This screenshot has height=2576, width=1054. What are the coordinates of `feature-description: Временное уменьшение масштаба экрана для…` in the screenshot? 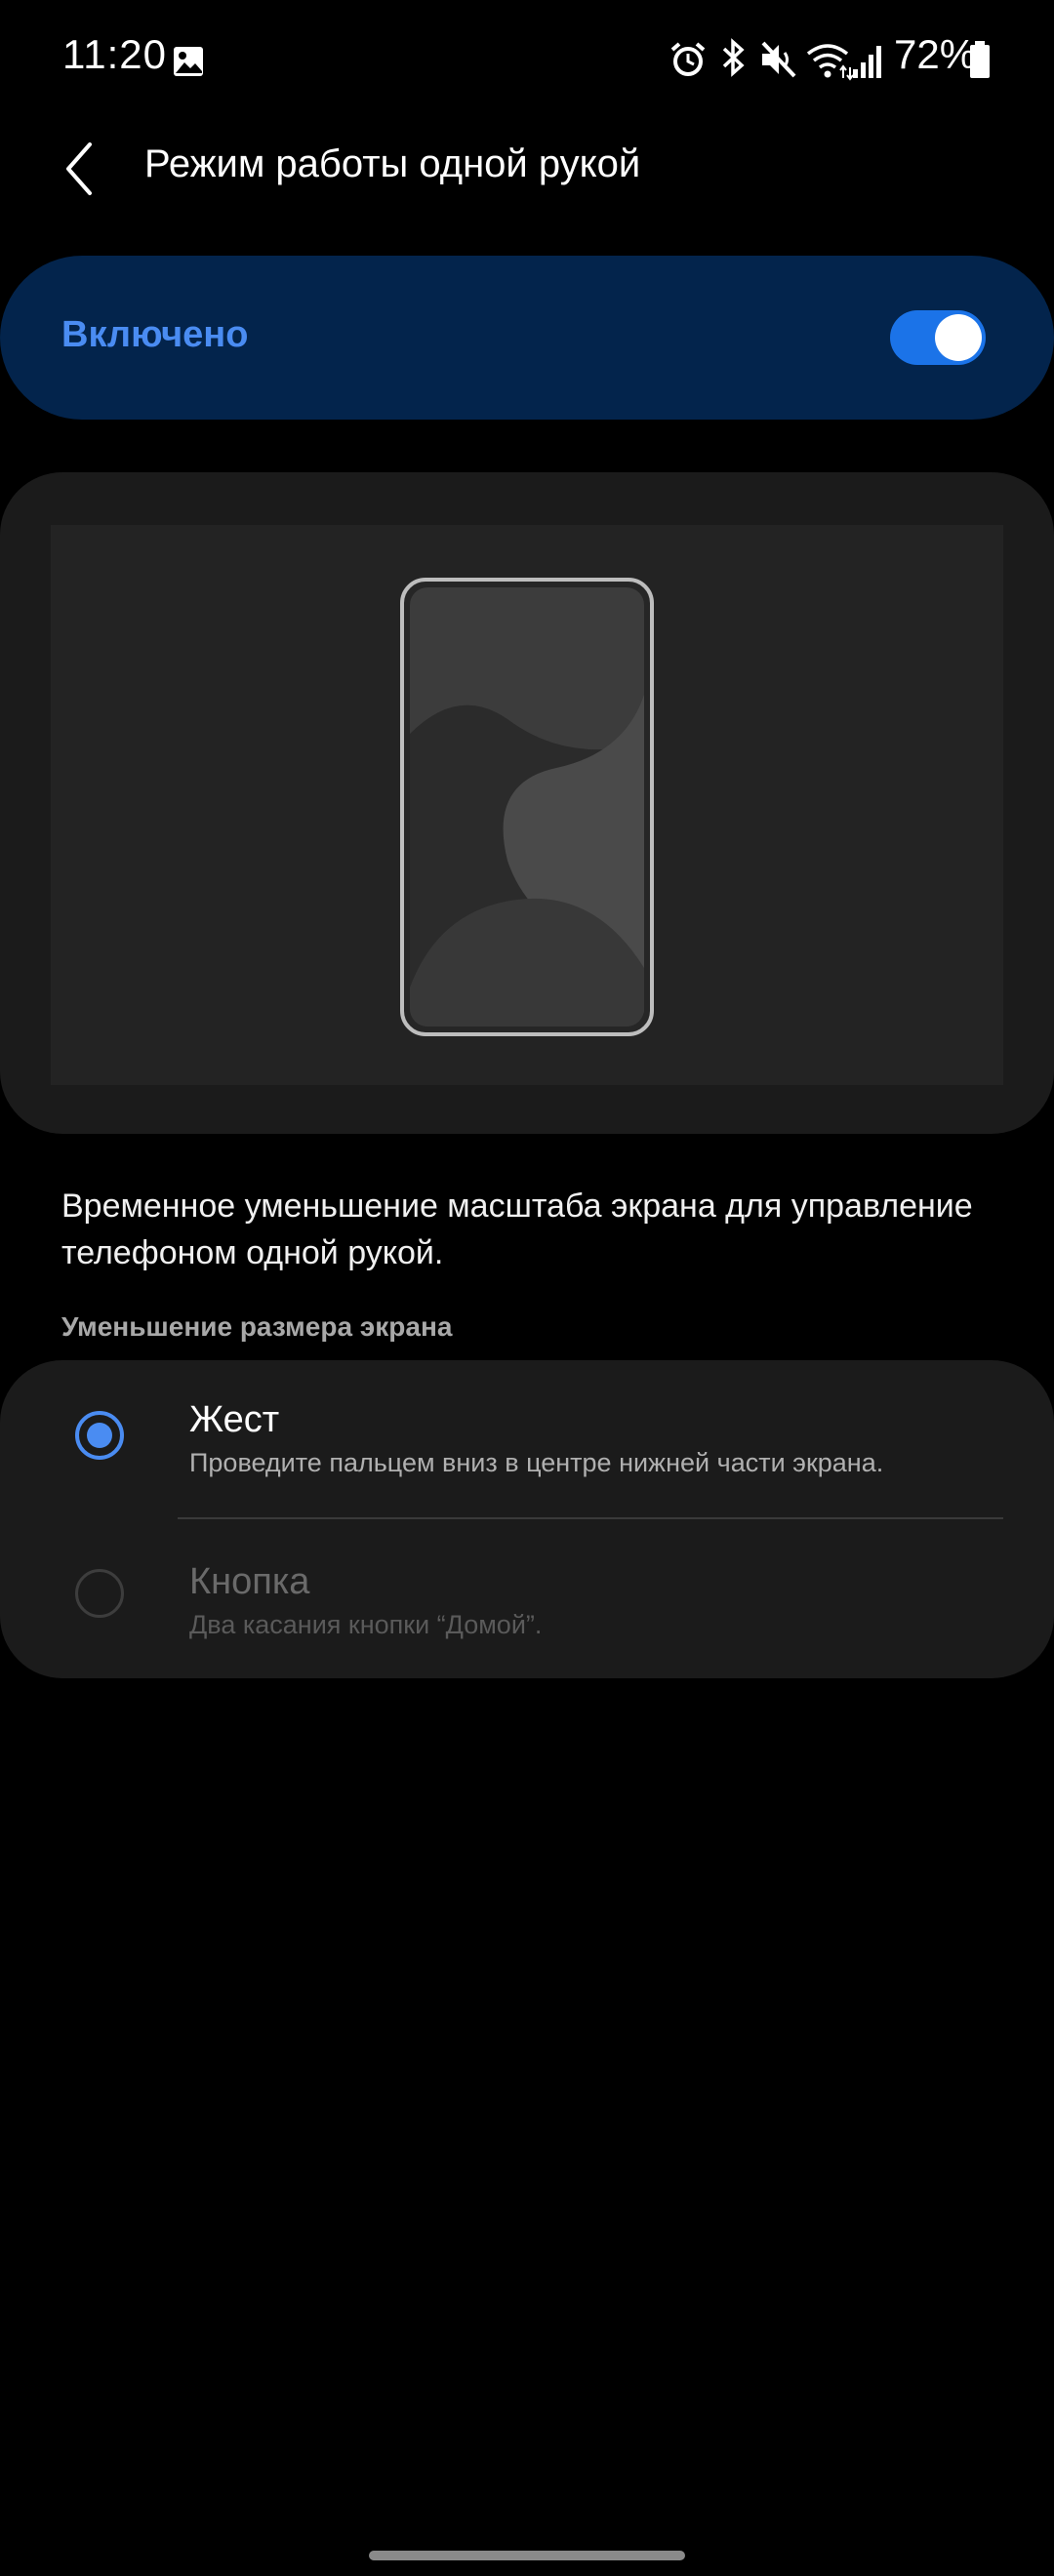 It's located at (517, 1229).